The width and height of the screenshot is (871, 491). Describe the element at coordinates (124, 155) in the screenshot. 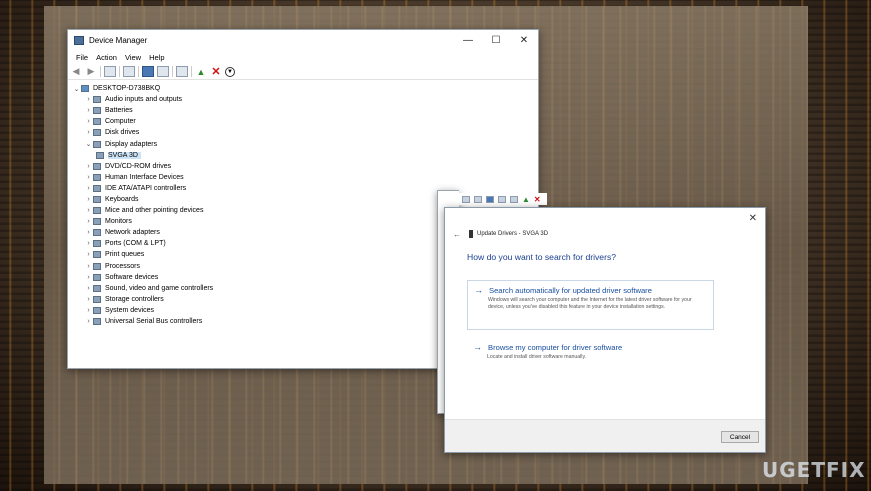

I see `tree-item-label: SVGA 3D` at that location.